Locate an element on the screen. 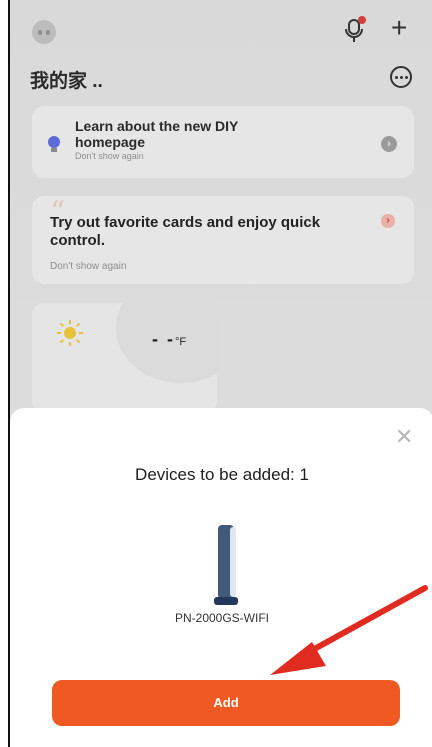 This screenshot has height=747, width=432. weather-card: - -°F is located at coordinates (124, 358).